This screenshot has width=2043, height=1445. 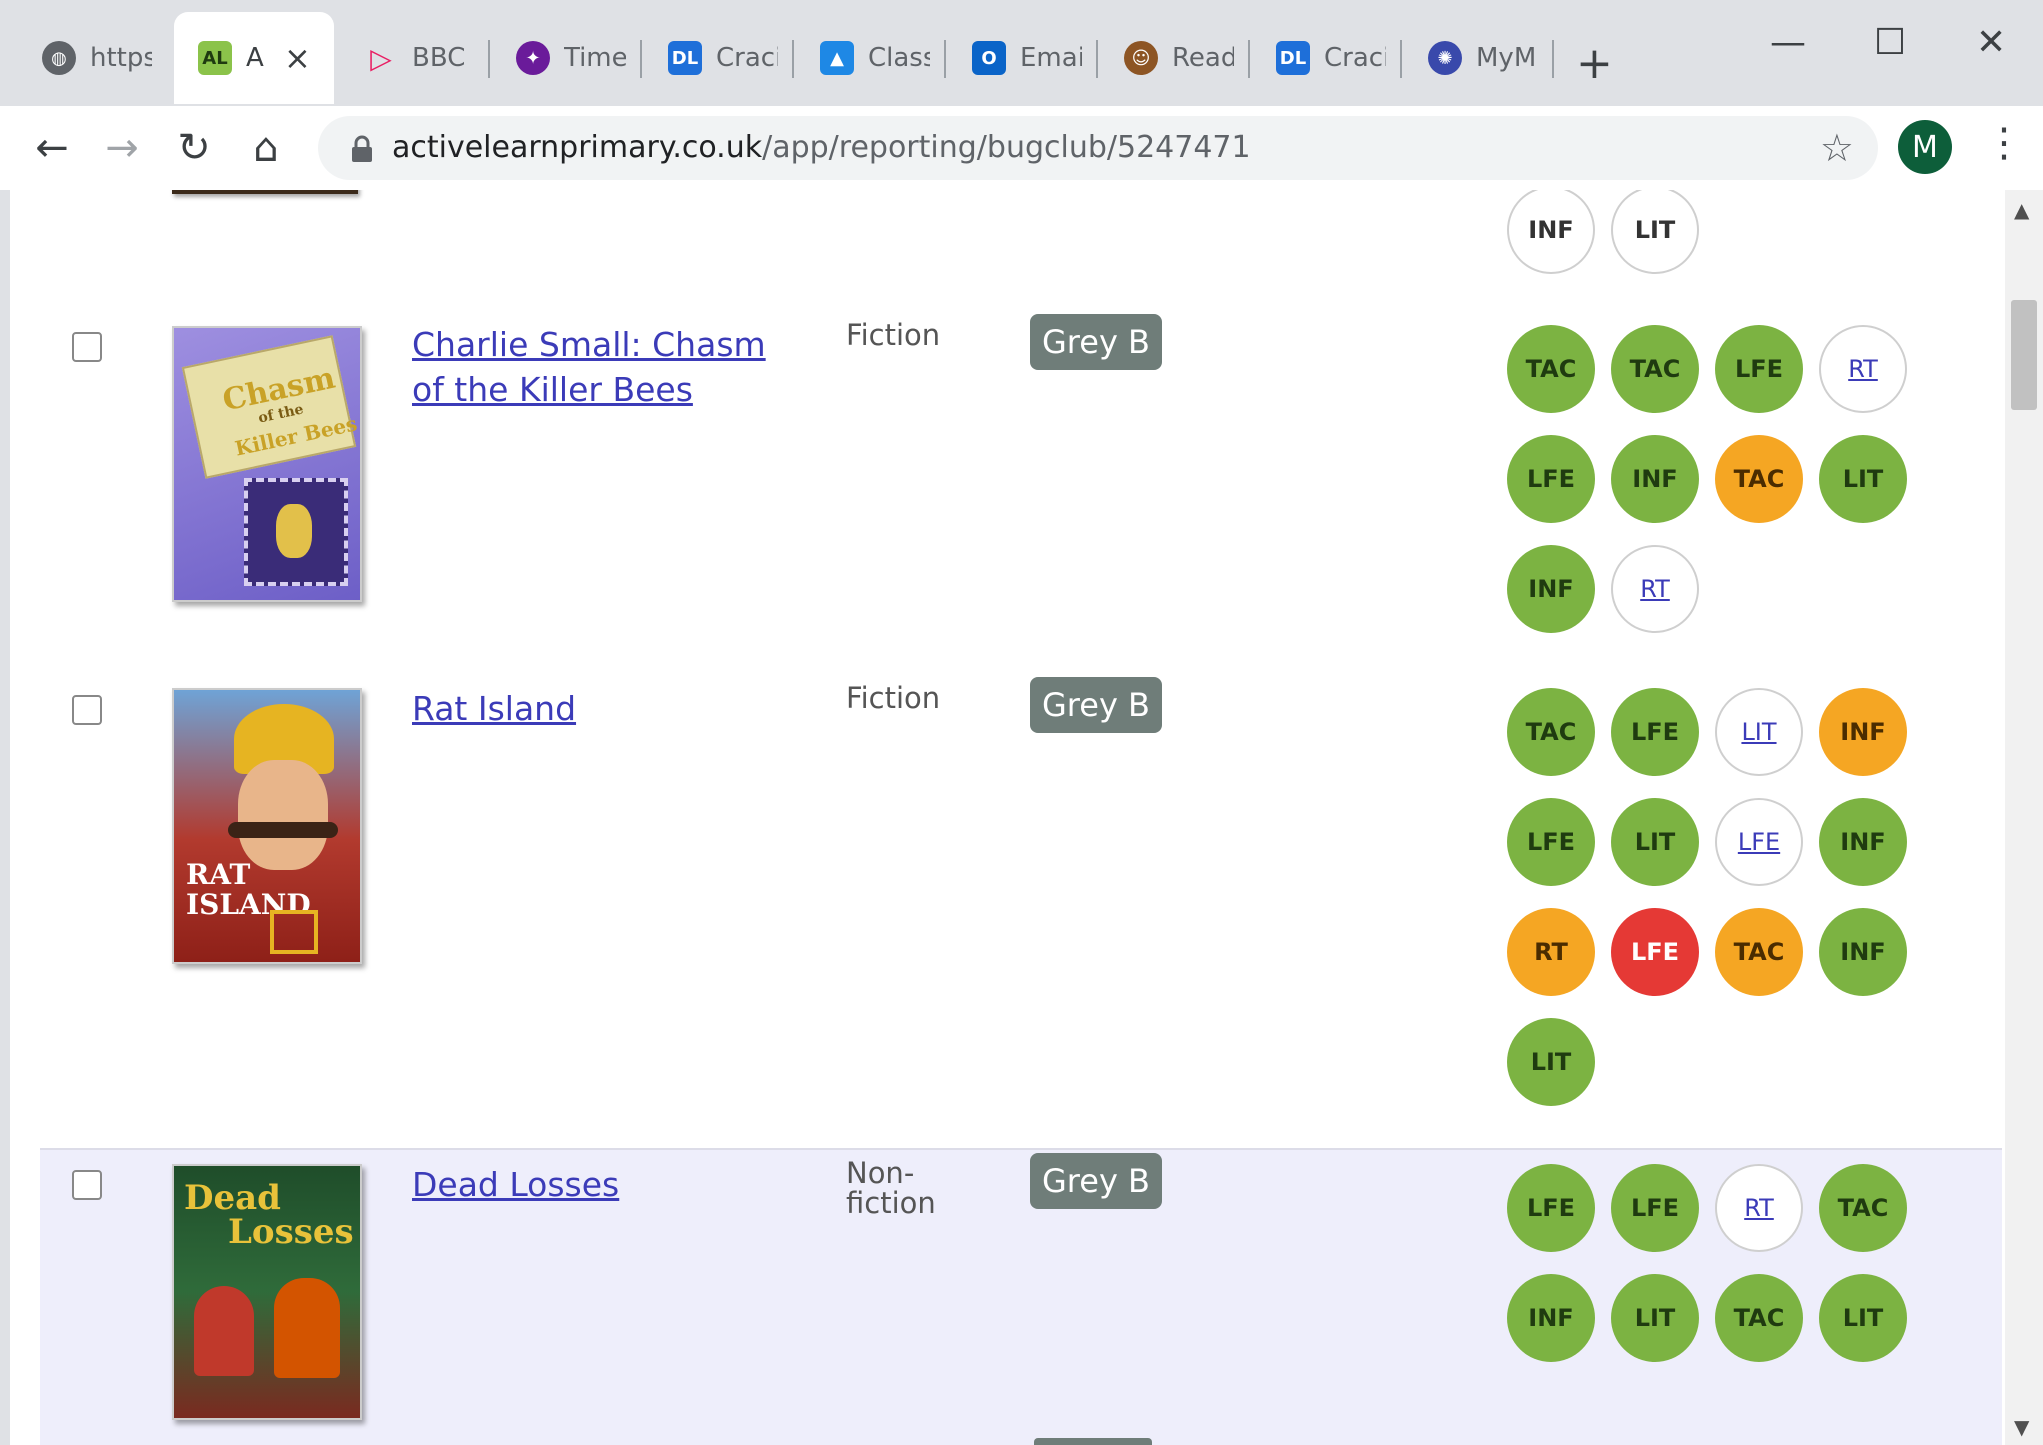 What do you see at coordinates (1293, 58) in the screenshot?
I see `dl-logo-icon: DL` at bounding box center [1293, 58].